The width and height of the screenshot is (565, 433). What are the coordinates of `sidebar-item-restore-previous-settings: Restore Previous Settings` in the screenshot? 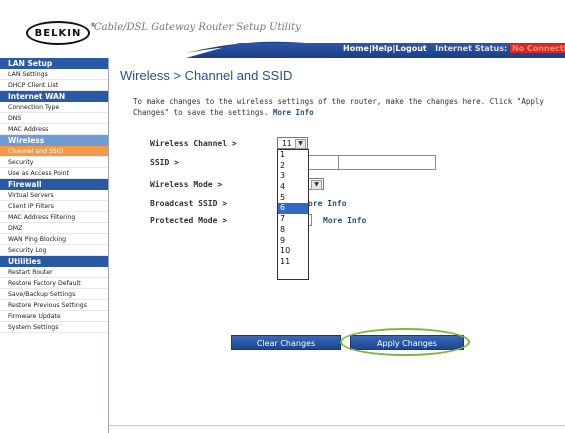 It's located at (54, 305).